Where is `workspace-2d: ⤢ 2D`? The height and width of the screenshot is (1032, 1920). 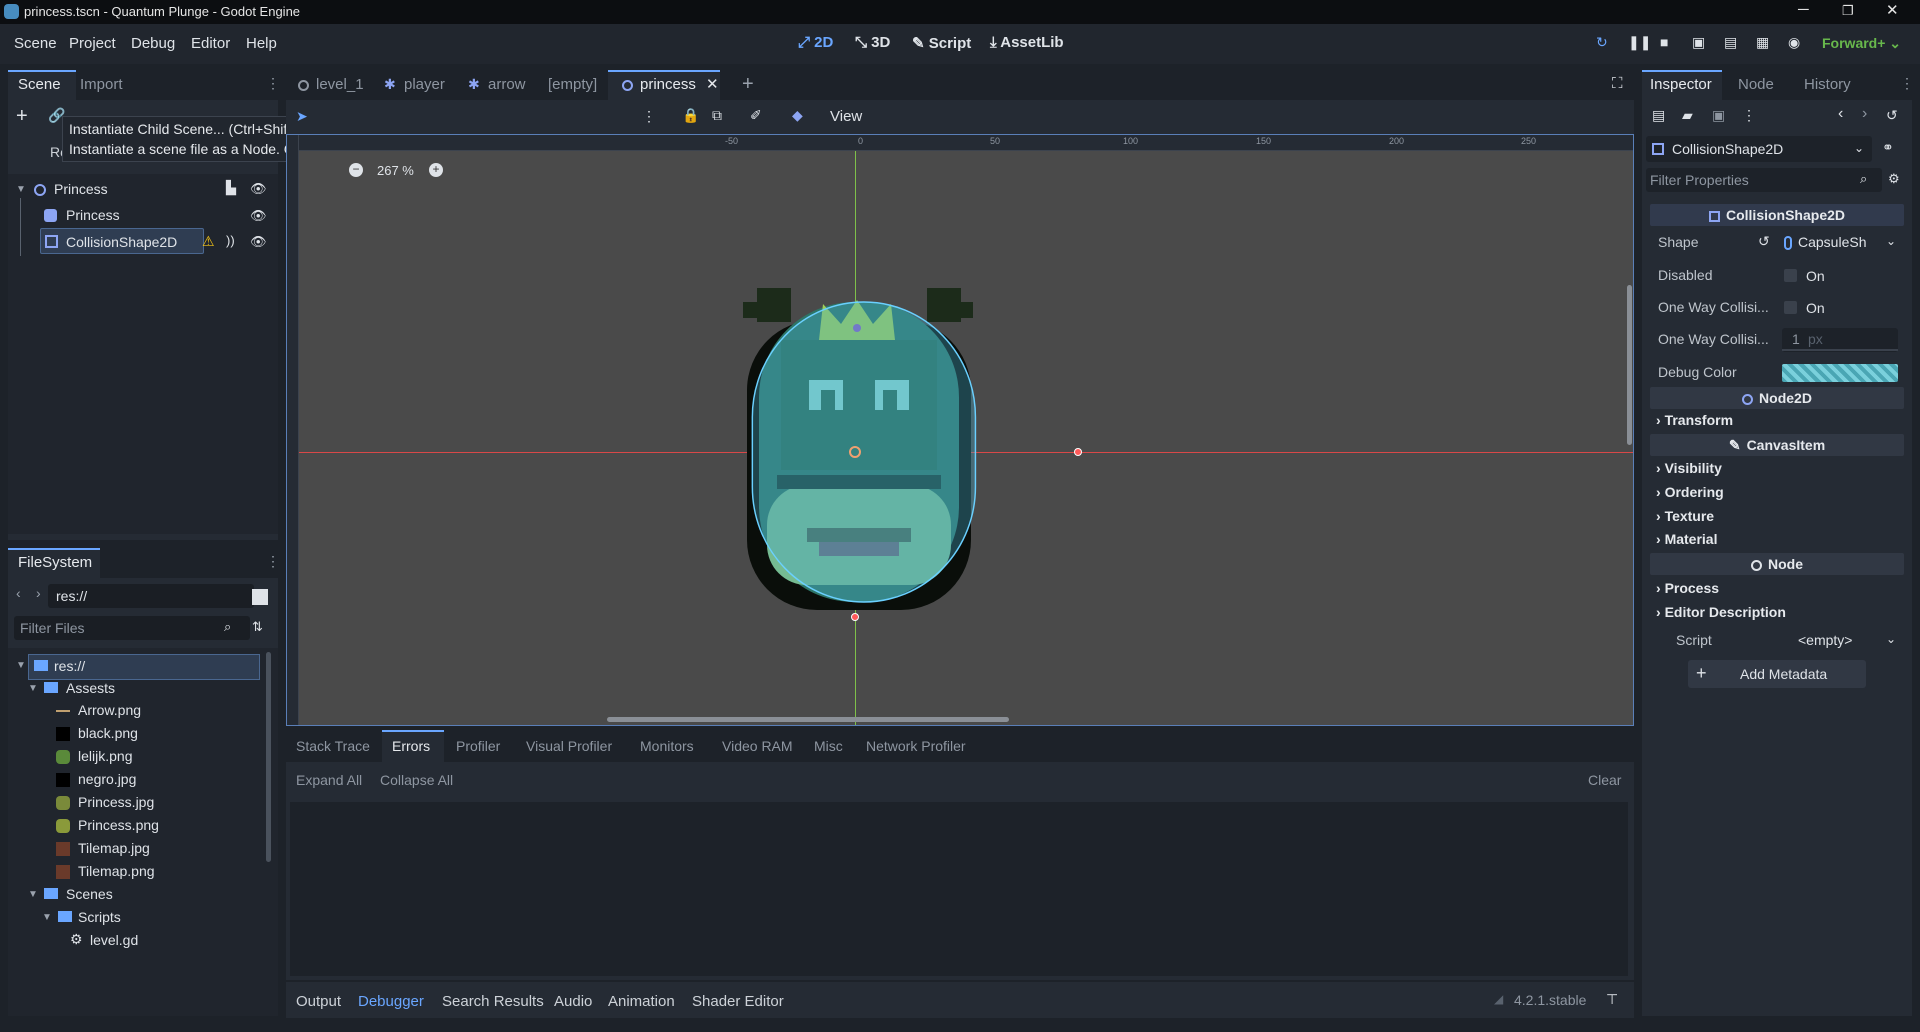
workspace-2d: ⤢ 2D is located at coordinates (815, 42).